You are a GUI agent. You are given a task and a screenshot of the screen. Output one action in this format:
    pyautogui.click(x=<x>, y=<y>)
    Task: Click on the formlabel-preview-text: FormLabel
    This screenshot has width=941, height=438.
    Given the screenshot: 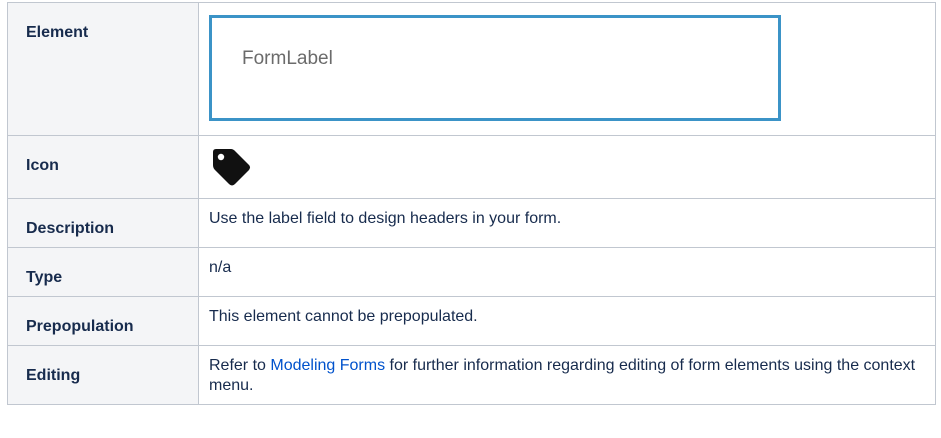 What is the action you would take?
    pyautogui.click(x=287, y=58)
    